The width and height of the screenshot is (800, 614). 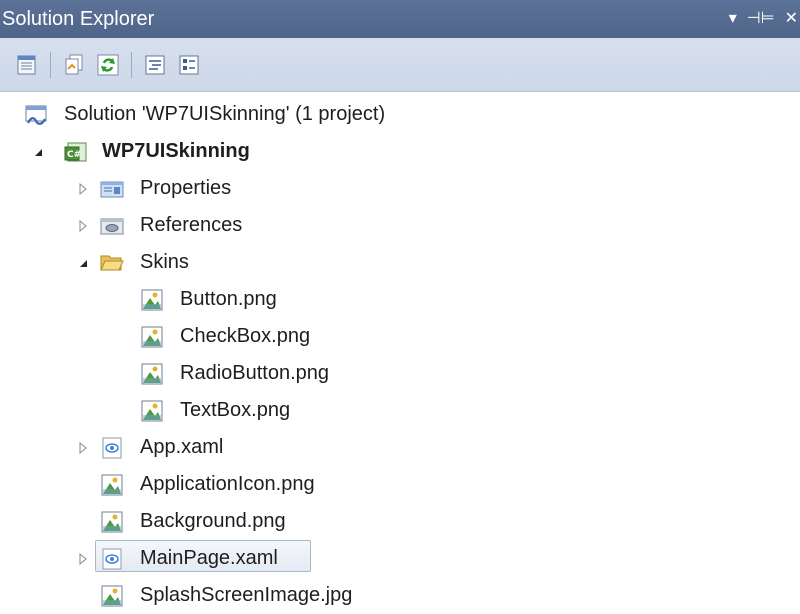 I want to click on tree-node-file: MainPage.xaml, so click(x=400, y=558).